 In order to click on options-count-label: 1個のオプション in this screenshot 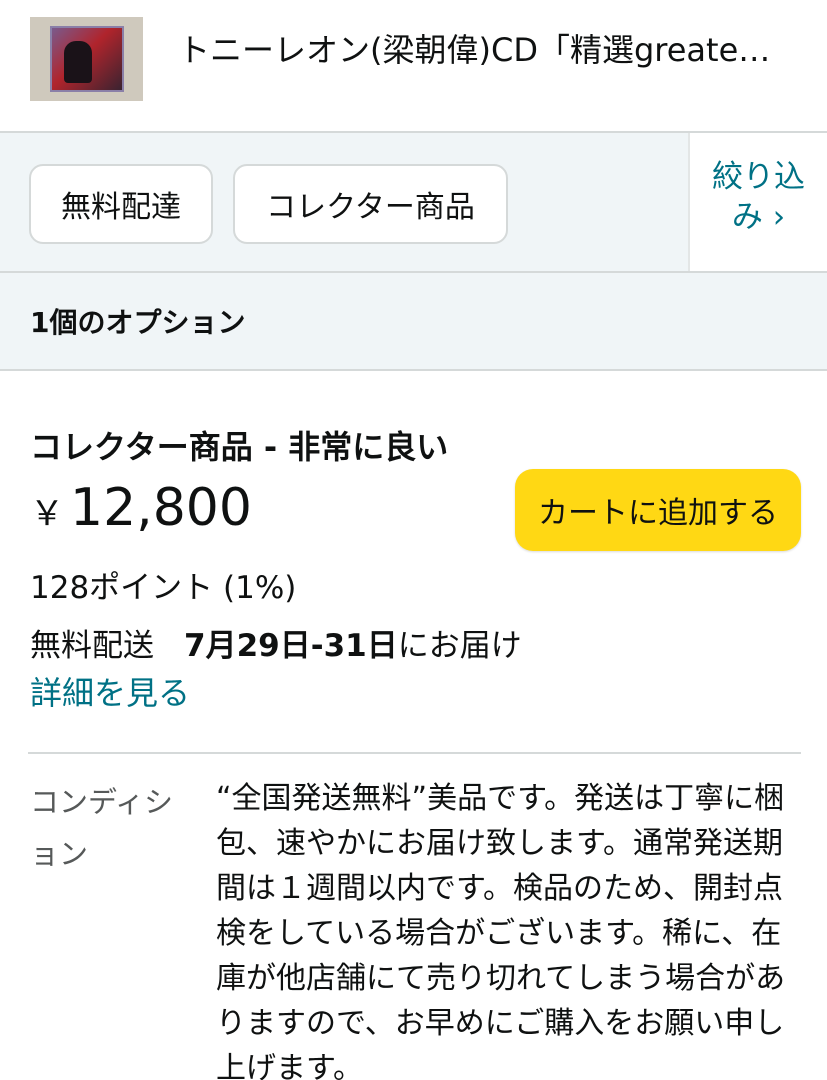, I will do `click(138, 322)`.